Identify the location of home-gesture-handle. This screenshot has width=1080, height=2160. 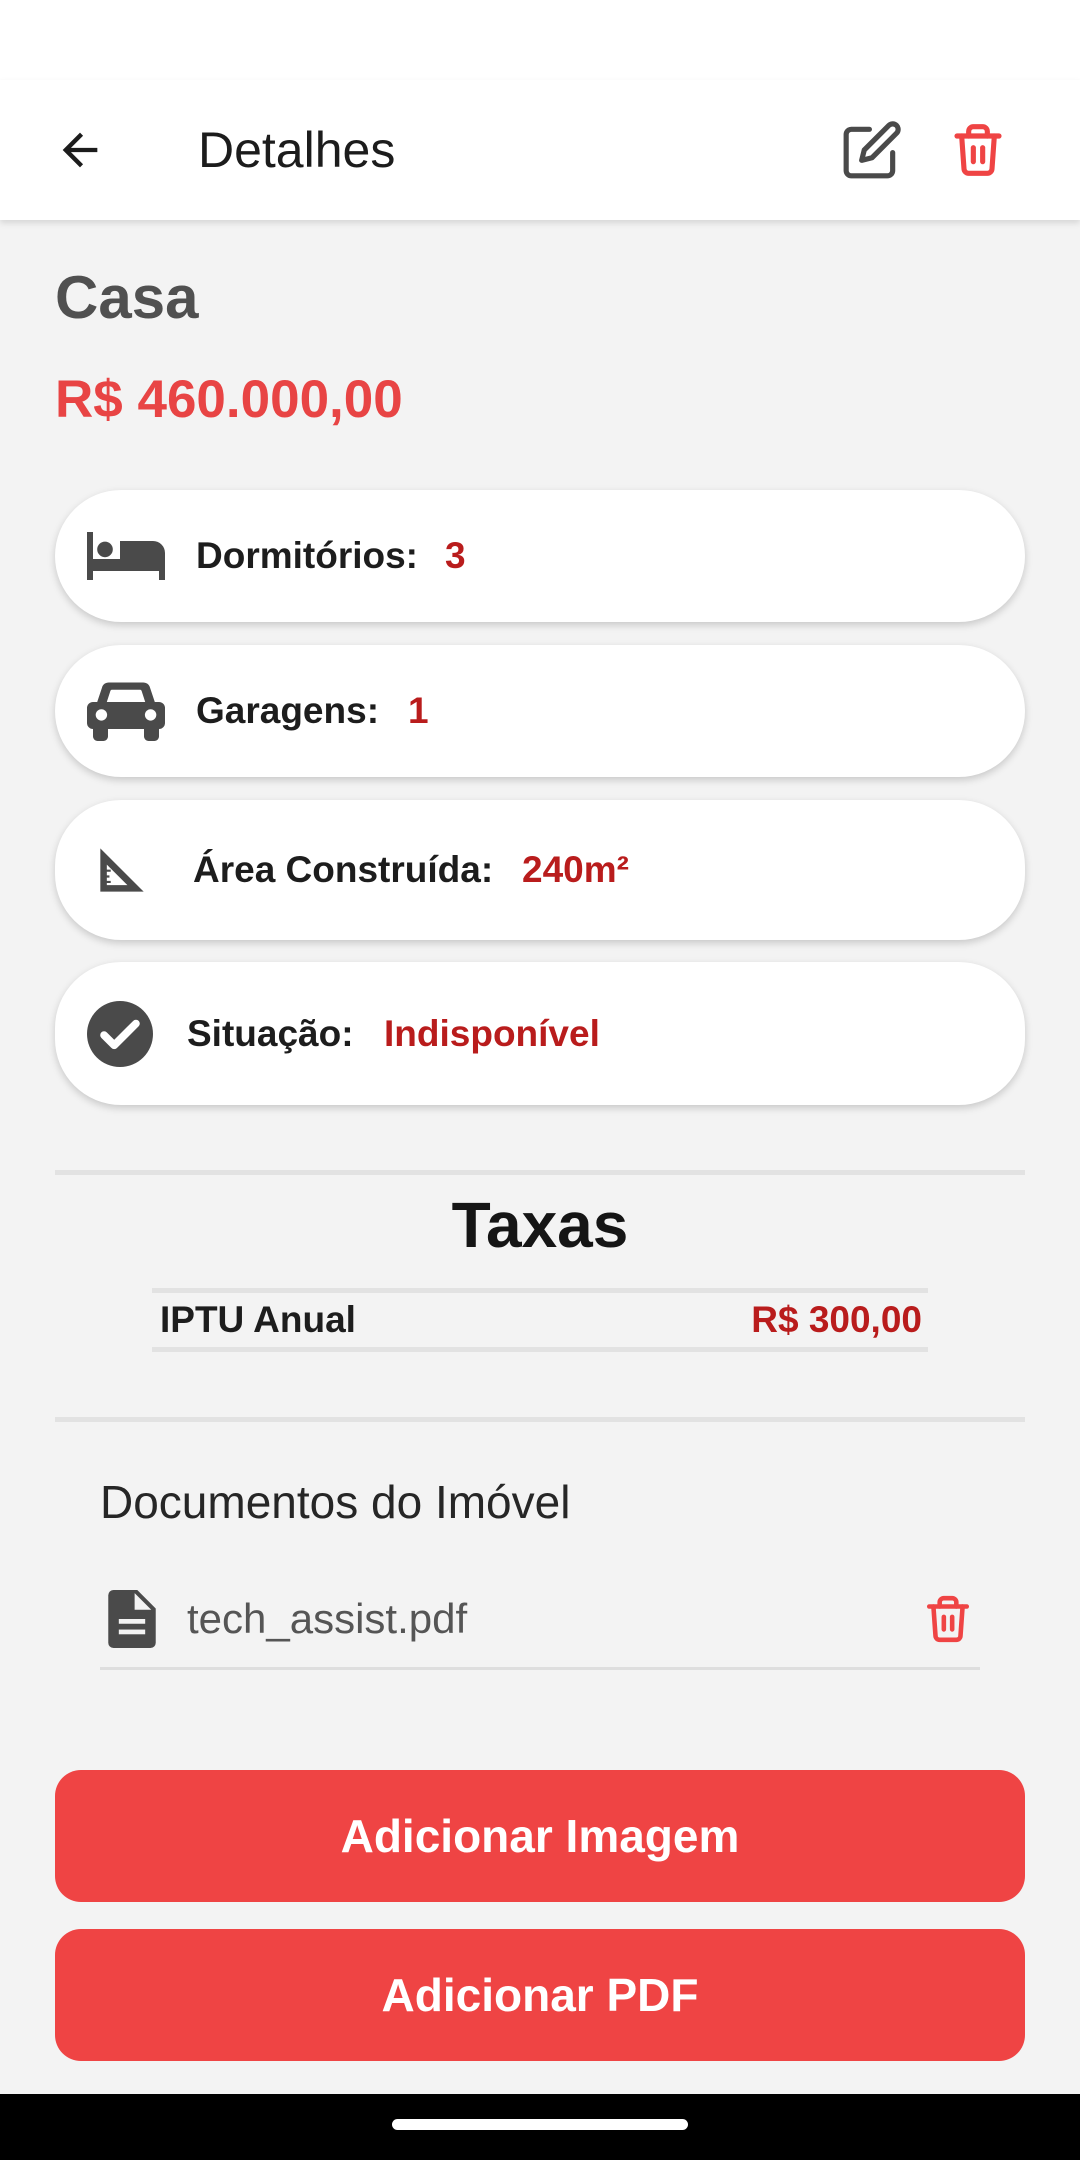
(540, 2124).